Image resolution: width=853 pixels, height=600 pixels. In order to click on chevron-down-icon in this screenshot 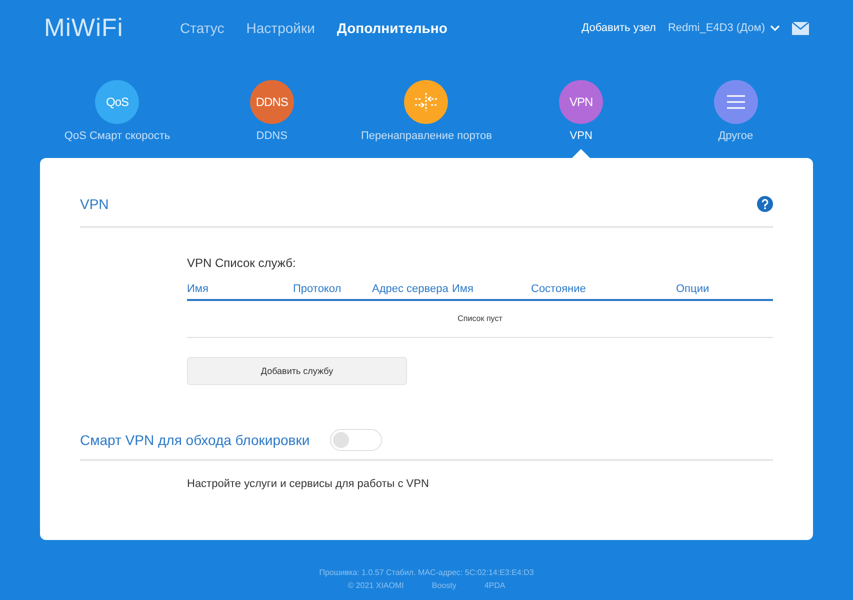, I will do `click(775, 28)`.